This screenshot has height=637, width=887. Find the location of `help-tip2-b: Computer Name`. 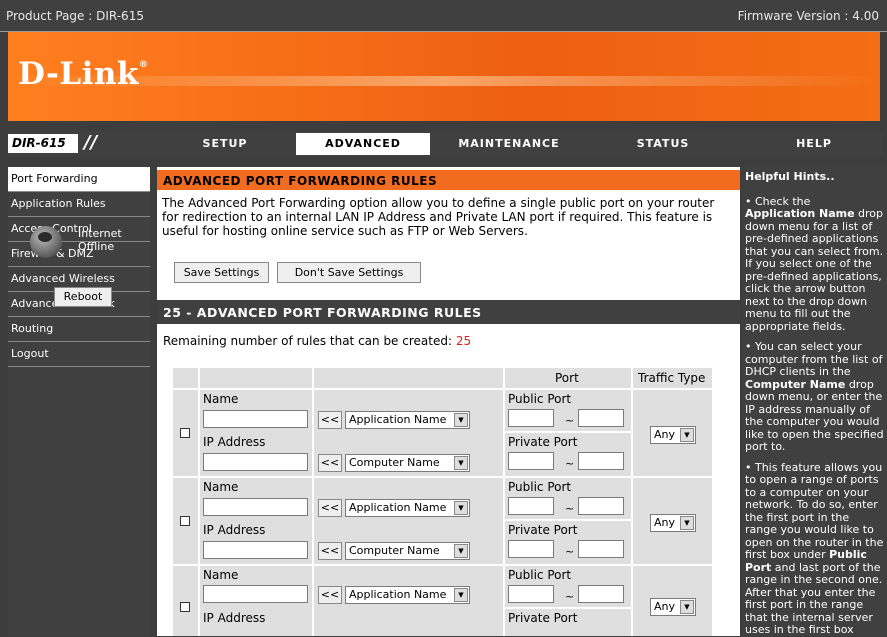

help-tip2-b: Computer Name is located at coordinates (795, 384).